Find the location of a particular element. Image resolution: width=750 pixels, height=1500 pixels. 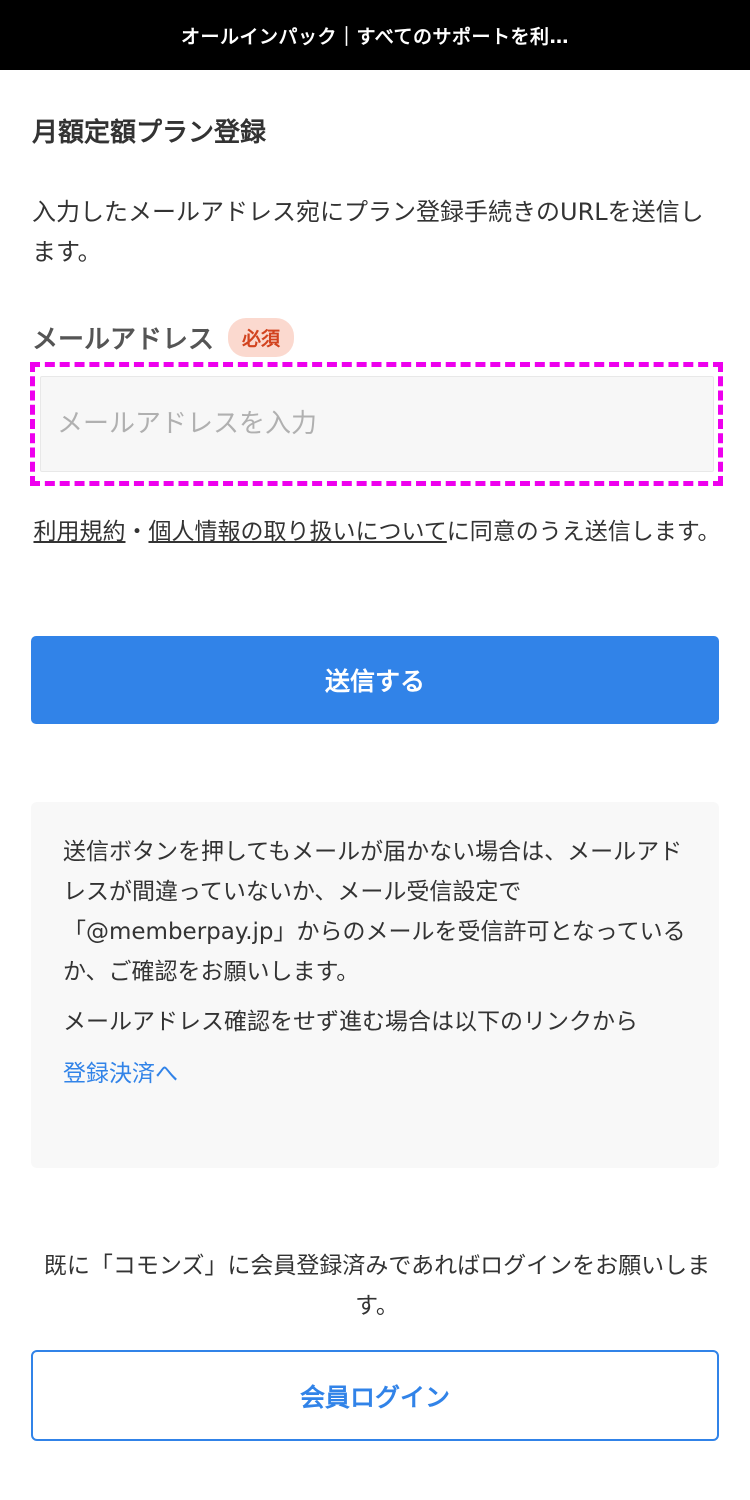

required-badge: 必須 is located at coordinates (261, 337).